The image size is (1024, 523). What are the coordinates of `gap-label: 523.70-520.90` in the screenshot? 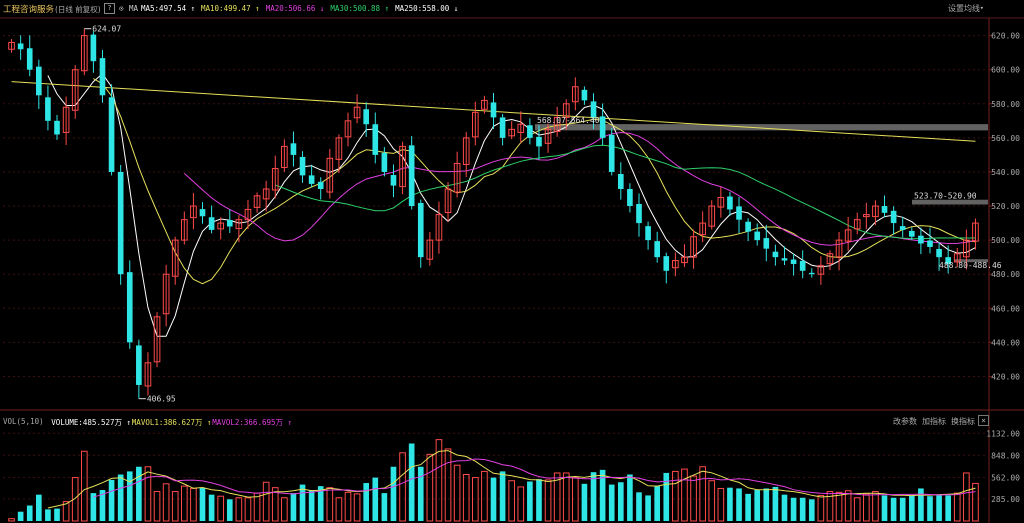 It's located at (945, 196).